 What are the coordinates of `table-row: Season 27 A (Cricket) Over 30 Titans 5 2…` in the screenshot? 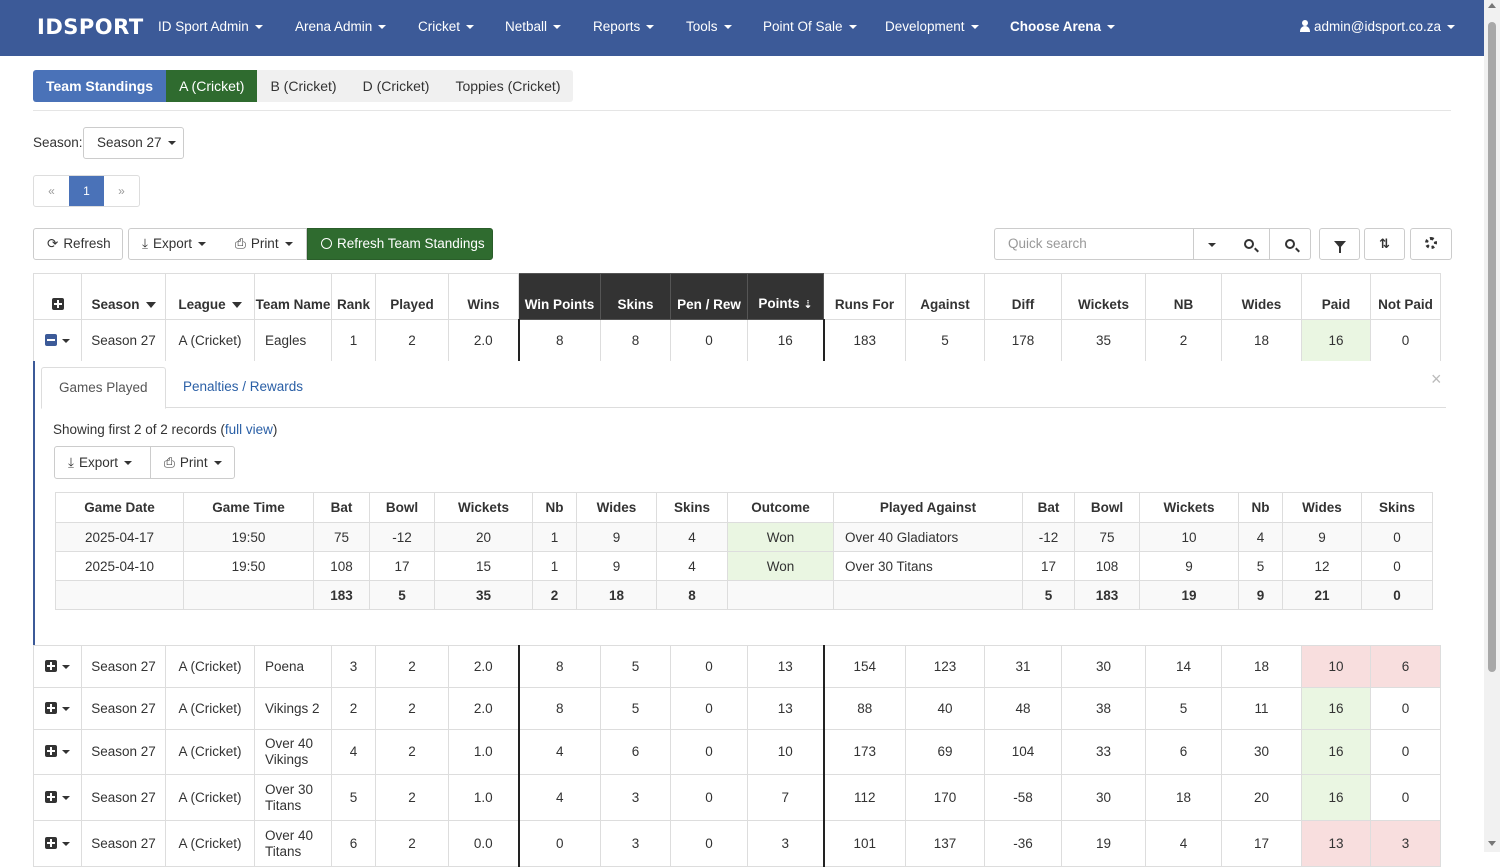 It's located at (737, 797).